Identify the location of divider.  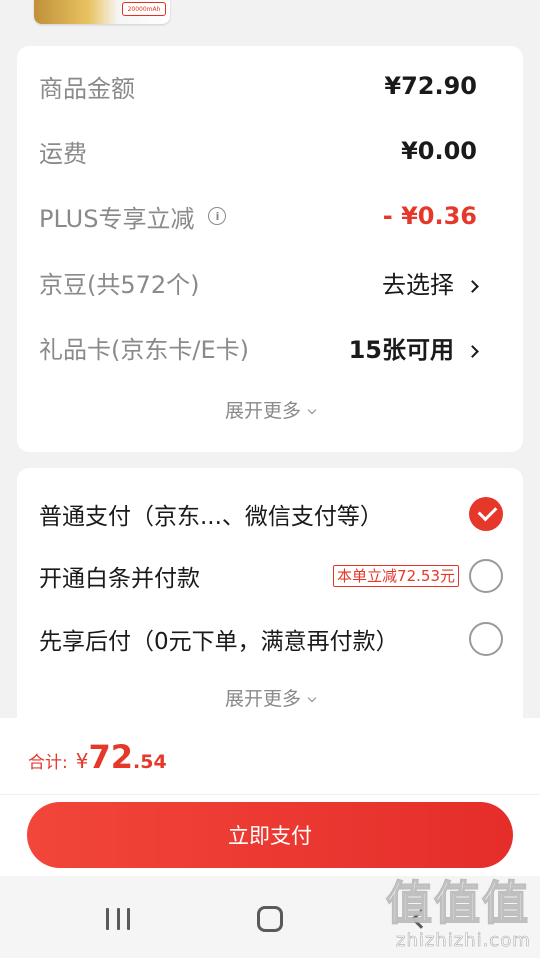
(270, 794).